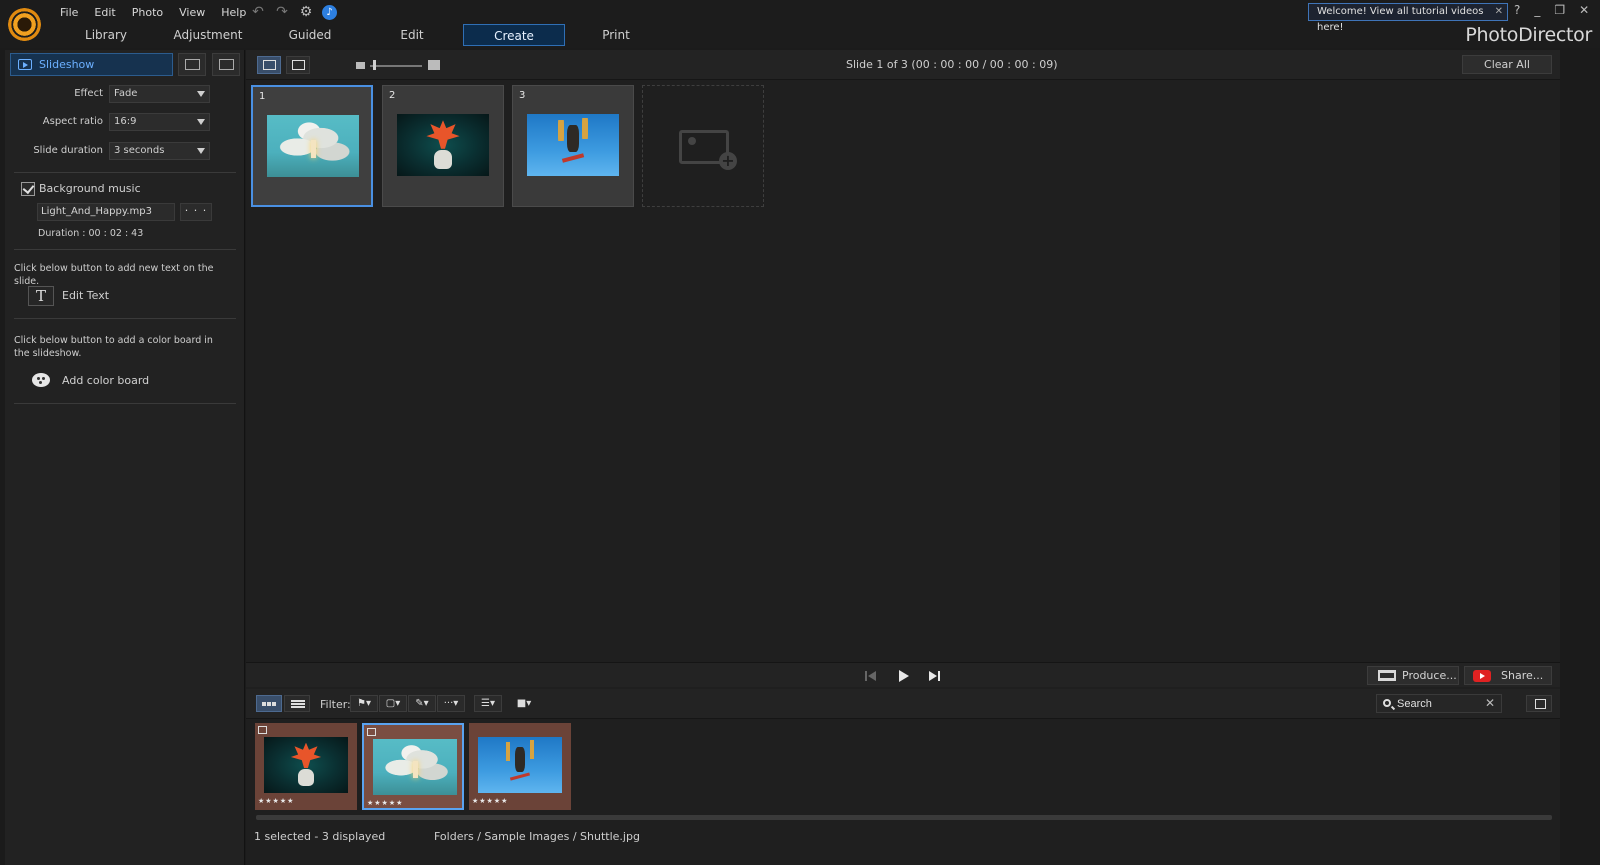 This screenshot has height=865, width=1600. I want to click on slide-card: 2, so click(443, 146).